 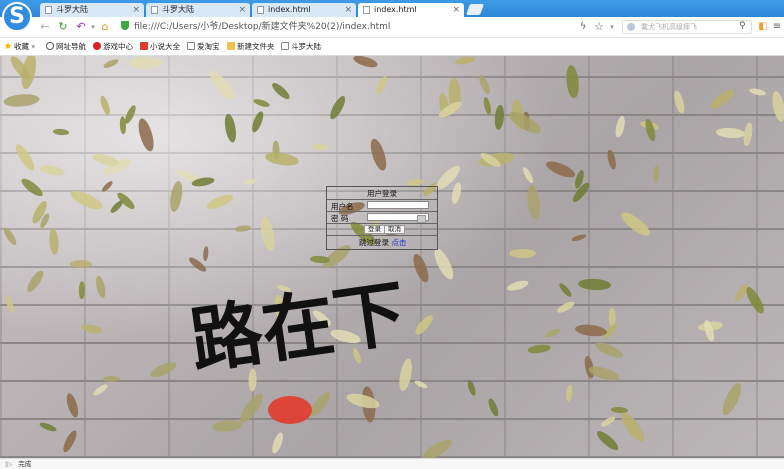 What do you see at coordinates (160, 47) in the screenshot?
I see `bookmark-novels: 小说大全` at bounding box center [160, 47].